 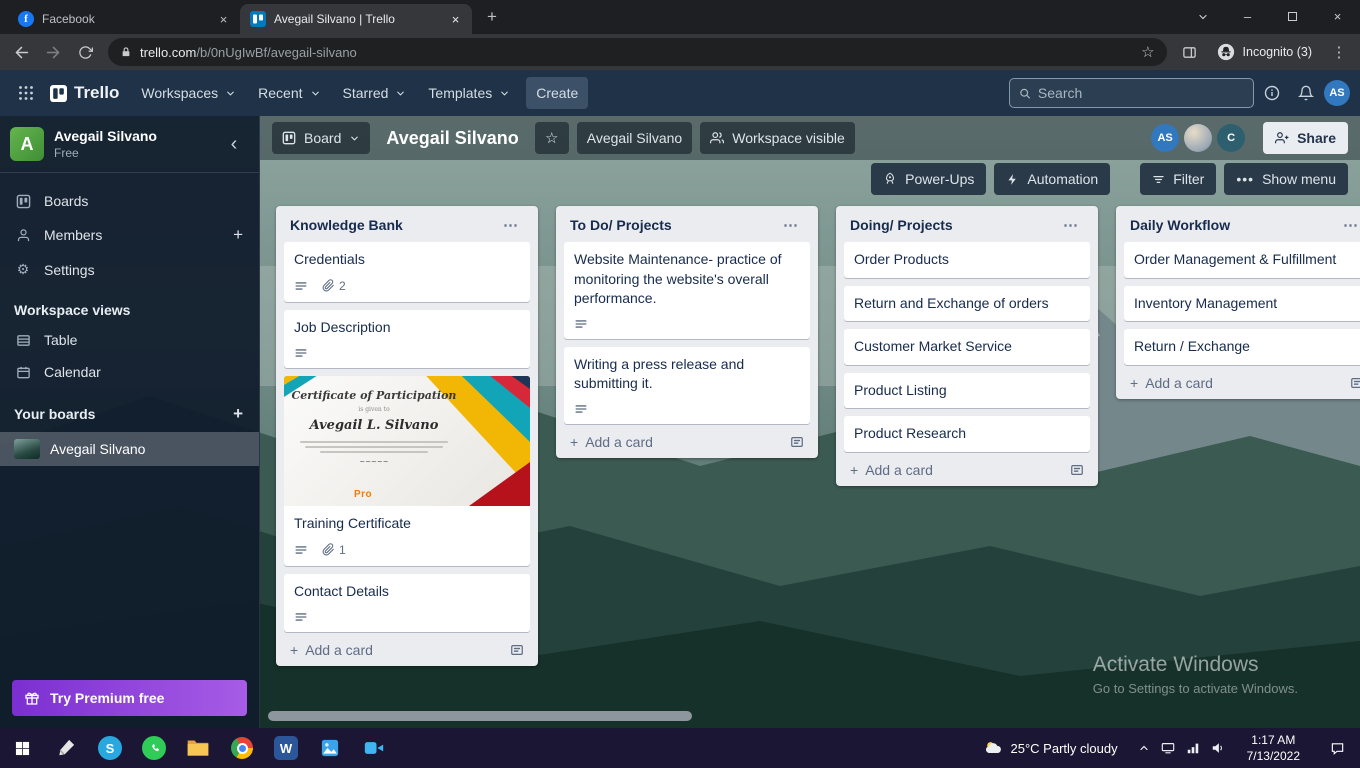 What do you see at coordinates (1264, 52) in the screenshot?
I see `incognito-badge: Incognito (3)` at bounding box center [1264, 52].